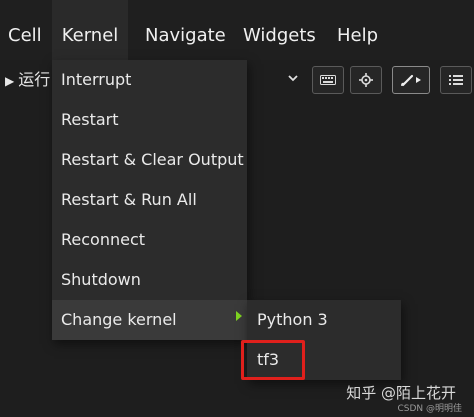 The image size is (474, 417). Describe the element at coordinates (429, 409) in the screenshot. I see `credit-text: CSDN @明明佳` at that location.